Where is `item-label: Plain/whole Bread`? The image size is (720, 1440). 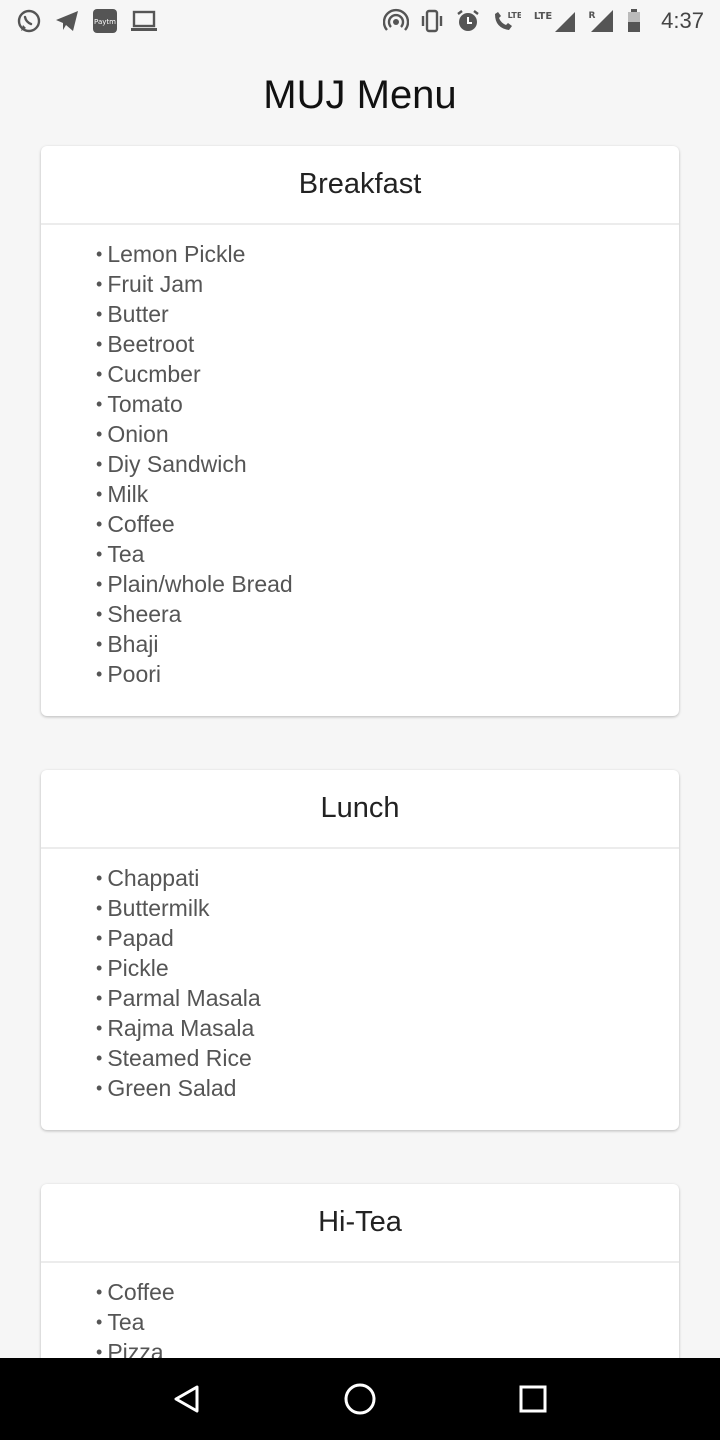
item-label: Plain/whole Bread is located at coordinates (200, 584).